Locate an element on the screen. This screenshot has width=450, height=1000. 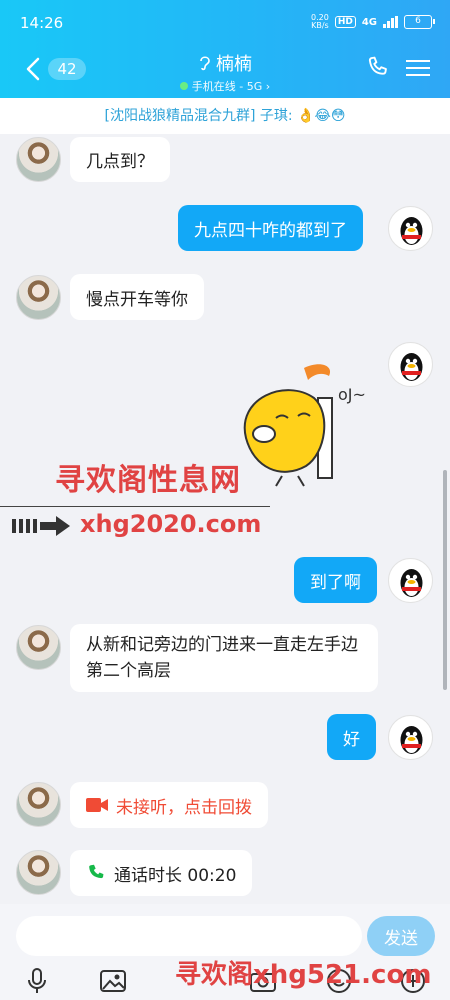
online-status-dot is located at coordinates (183, 86).